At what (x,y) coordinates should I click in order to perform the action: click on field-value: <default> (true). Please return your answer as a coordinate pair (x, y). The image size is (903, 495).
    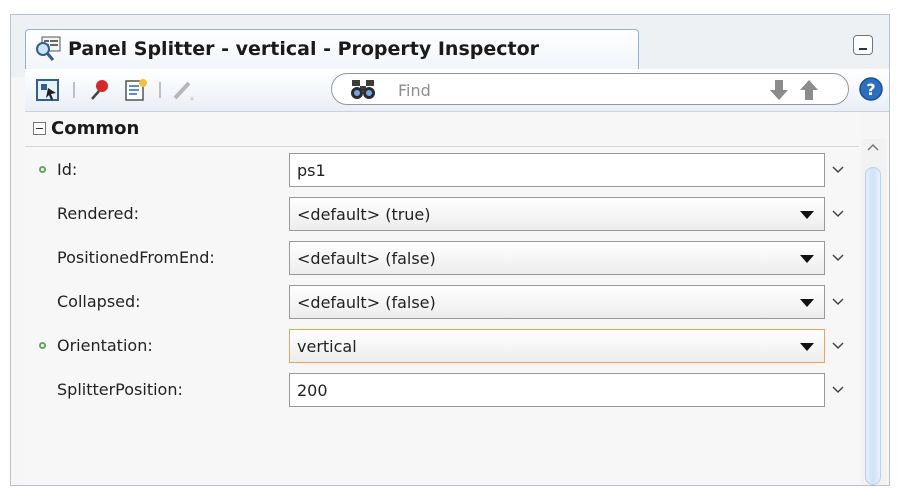
    Looking at the image, I should click on (364, 214).